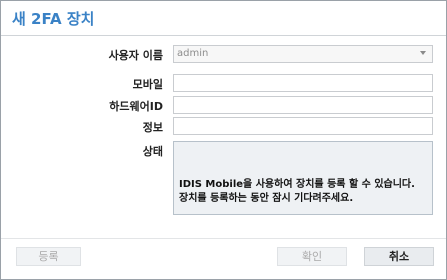 The image size is (447, 280). Describe the element at coordinates (53, 19) in the screenshot. I see `dialog-title: 새 2FA 장치` at that location.